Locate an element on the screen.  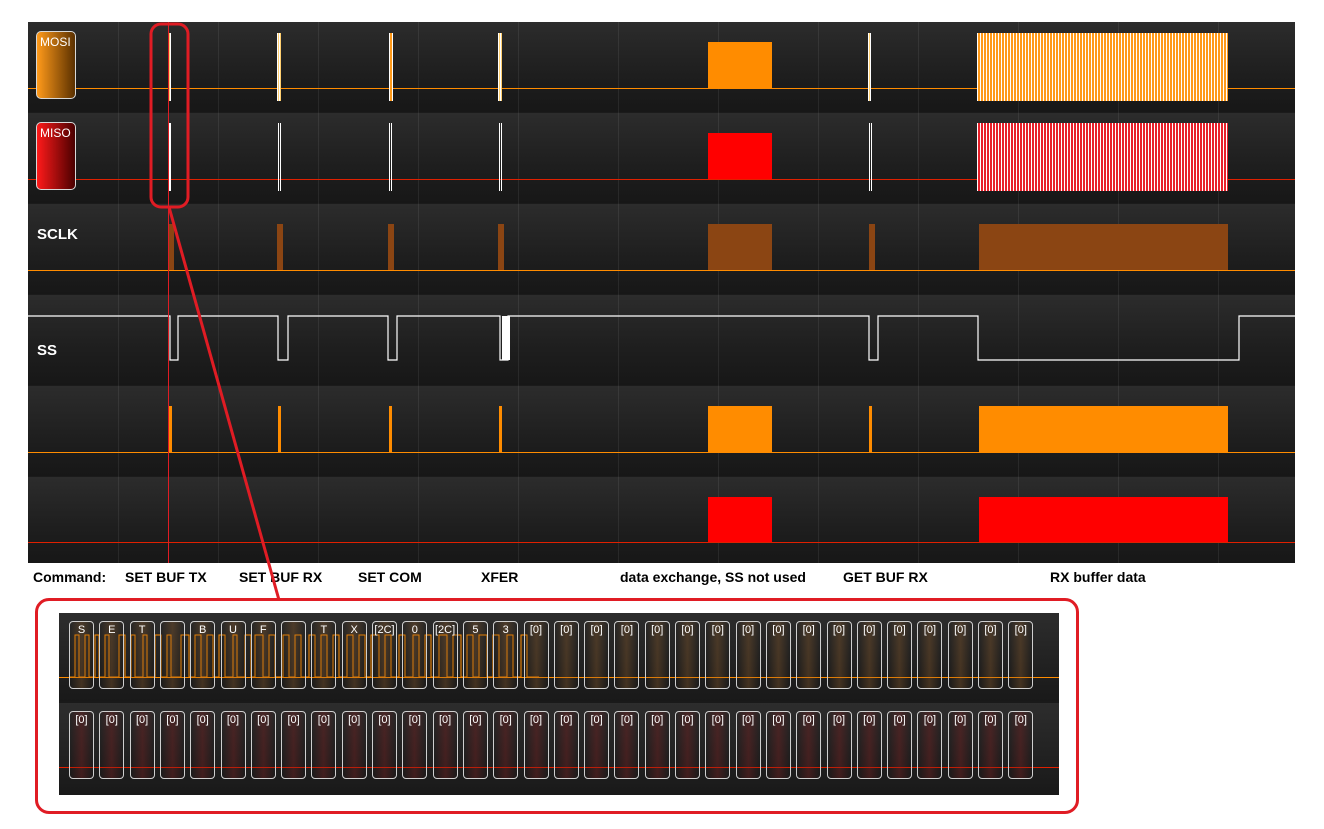
zoom-mosi-byte-cell: B is located at coordinates (203, 655).